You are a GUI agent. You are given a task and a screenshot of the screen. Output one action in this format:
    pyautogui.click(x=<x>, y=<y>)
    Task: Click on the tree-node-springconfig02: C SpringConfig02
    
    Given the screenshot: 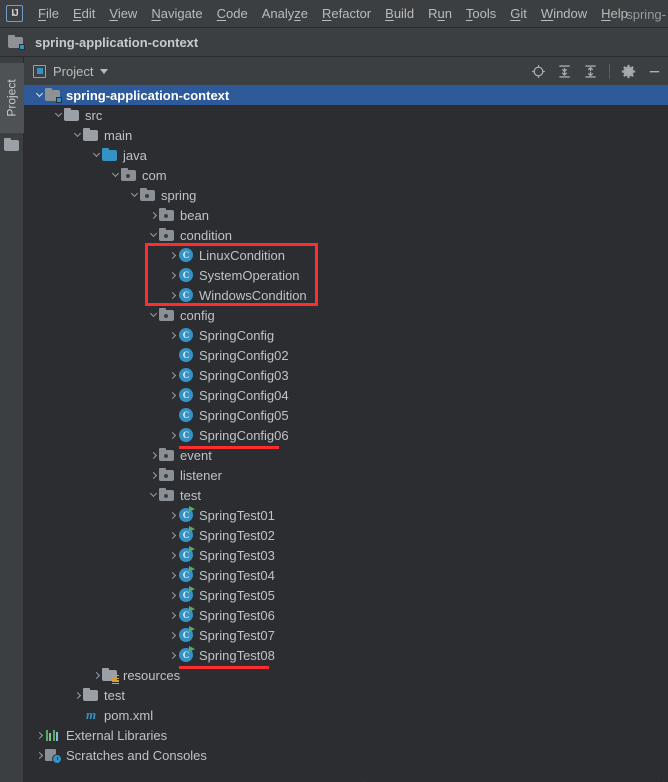 What is the action you would take?
    pyautogui.click(x=346, y=355)
    